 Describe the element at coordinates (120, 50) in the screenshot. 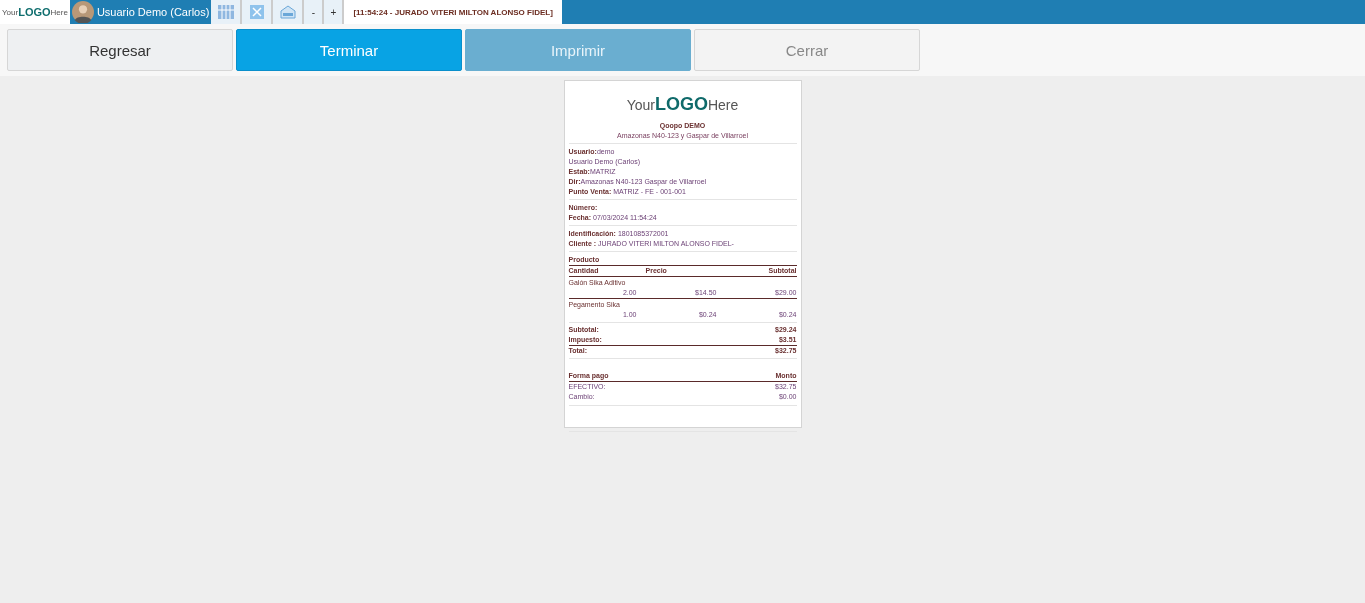

I see `action-button: Regresar` at that location.